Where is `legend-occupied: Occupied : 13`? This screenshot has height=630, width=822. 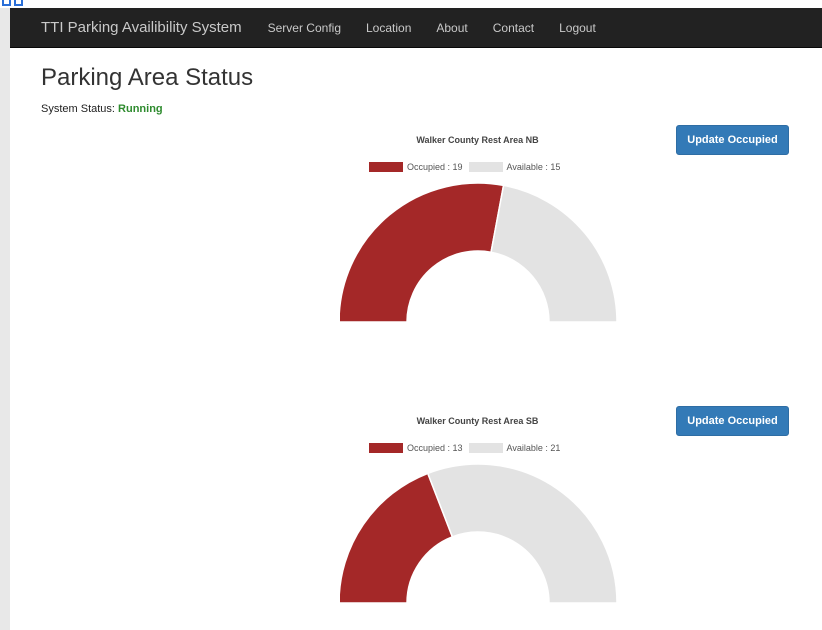 legend-occupied: Occupied : 13 is located at coordinates (416, 448).